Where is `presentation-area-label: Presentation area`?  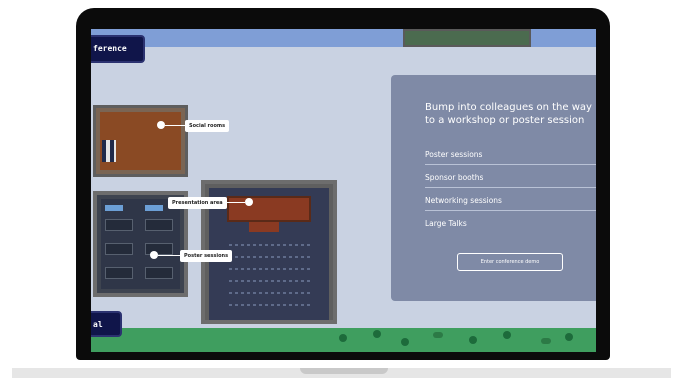
presentation-area-label: Presentation area is located at coordinates (197, 203).